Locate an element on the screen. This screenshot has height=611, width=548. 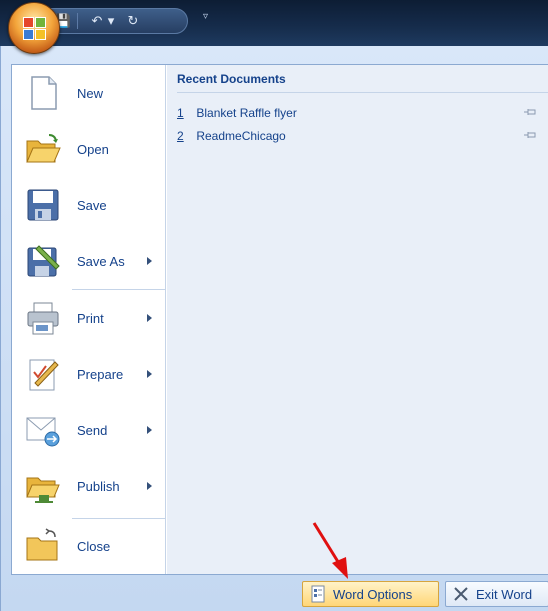
send-icon is located at coordinates (43, 432).